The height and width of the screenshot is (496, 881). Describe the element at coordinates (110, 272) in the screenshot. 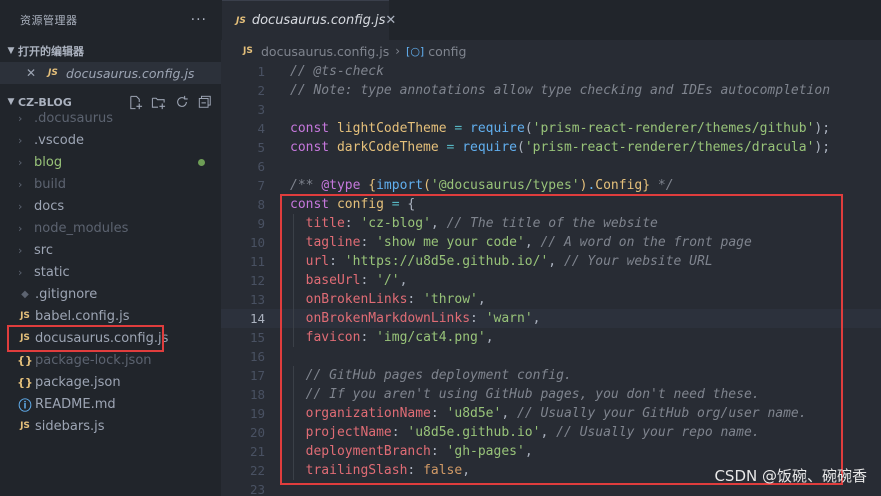

I see `tree-item-static: › static` at that location.